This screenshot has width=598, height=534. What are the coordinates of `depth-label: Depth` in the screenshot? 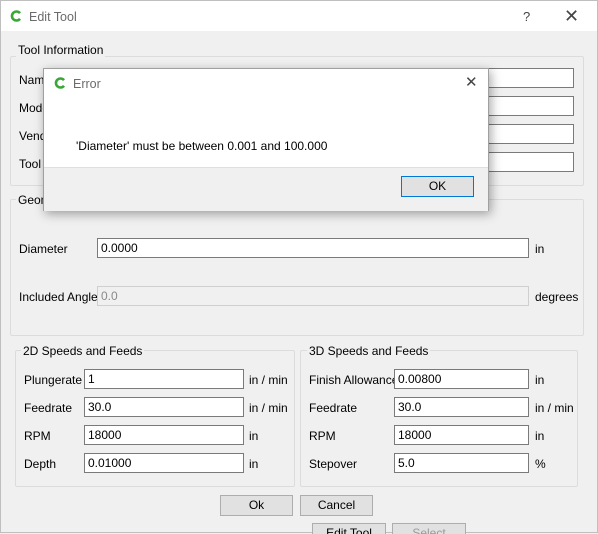 It's located at (40, 464).